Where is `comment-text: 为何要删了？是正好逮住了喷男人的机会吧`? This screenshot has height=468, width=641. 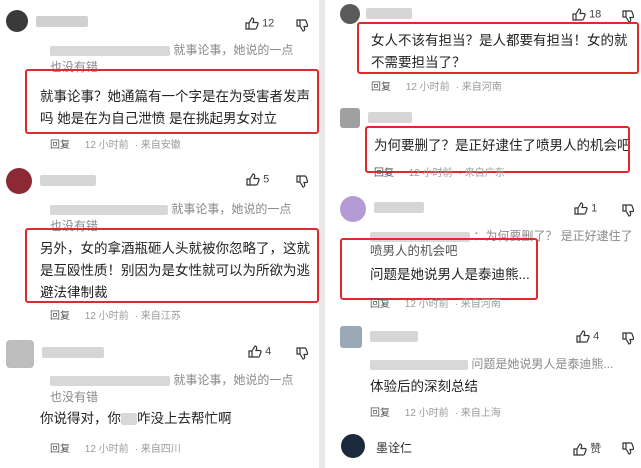
comment-text: 为何要删了？是正好逮住了喷男人的机会吧 is located at coordinates (502, 145).